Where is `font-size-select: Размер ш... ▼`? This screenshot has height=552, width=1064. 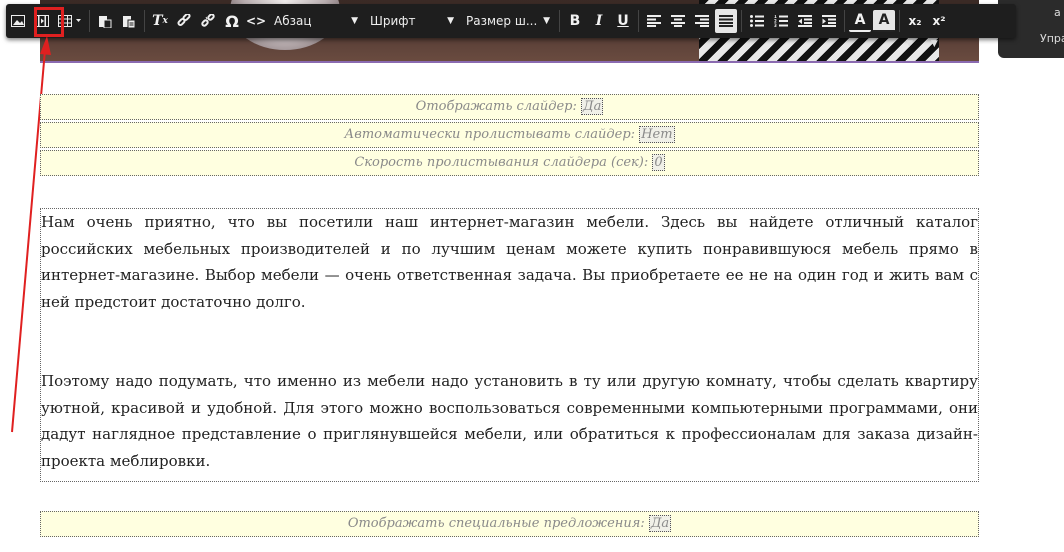 font-size-select: Размер ш... ▼ is located at coordinates (508, 21).